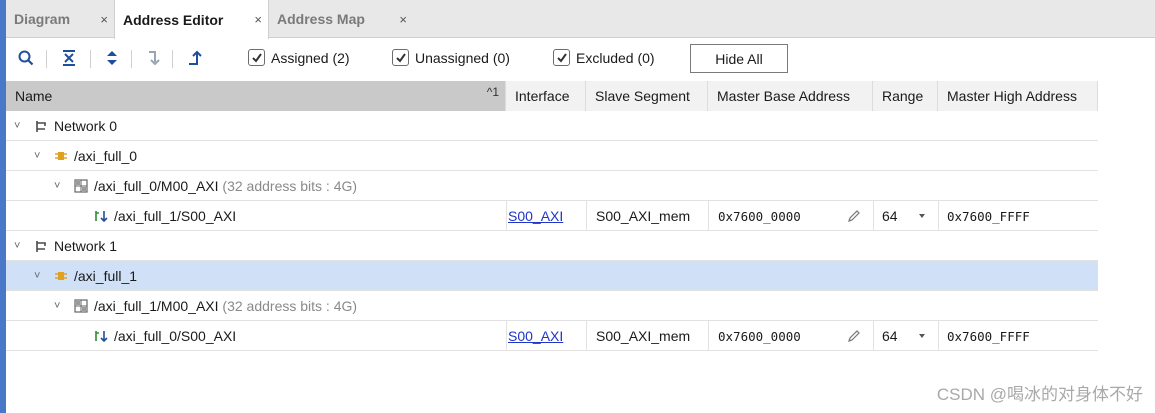 The width and height of the screenshot is (1155, 413). I want to click on node-name: /axi_full_1/M00_AXI, so click(156, 306).